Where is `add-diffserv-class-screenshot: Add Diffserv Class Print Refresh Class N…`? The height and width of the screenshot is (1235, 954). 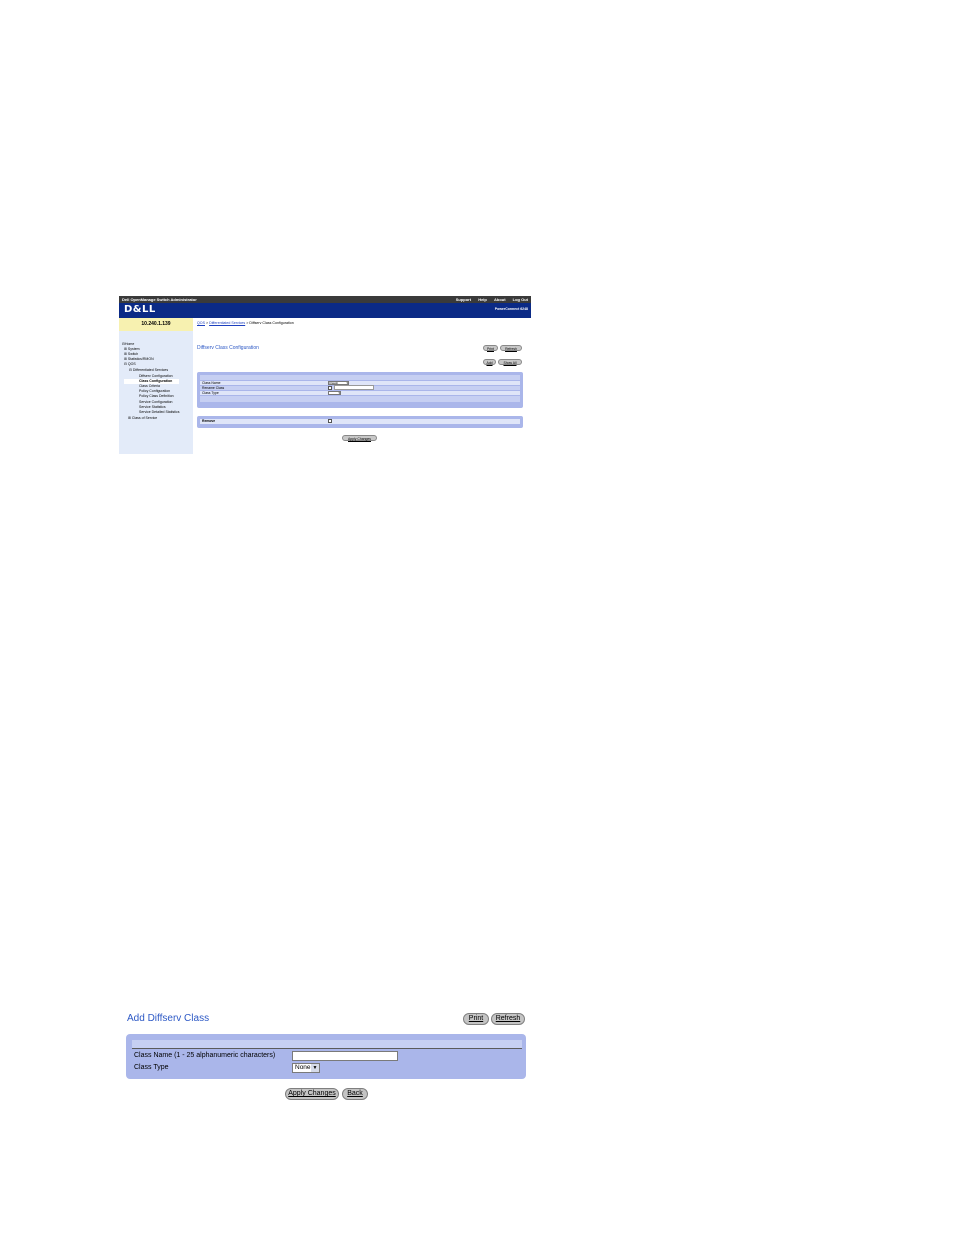 add-diffserv-class-screenshot: Add Diffserv Class Print Refresh Class N… is located at coordinates (326, 1056).